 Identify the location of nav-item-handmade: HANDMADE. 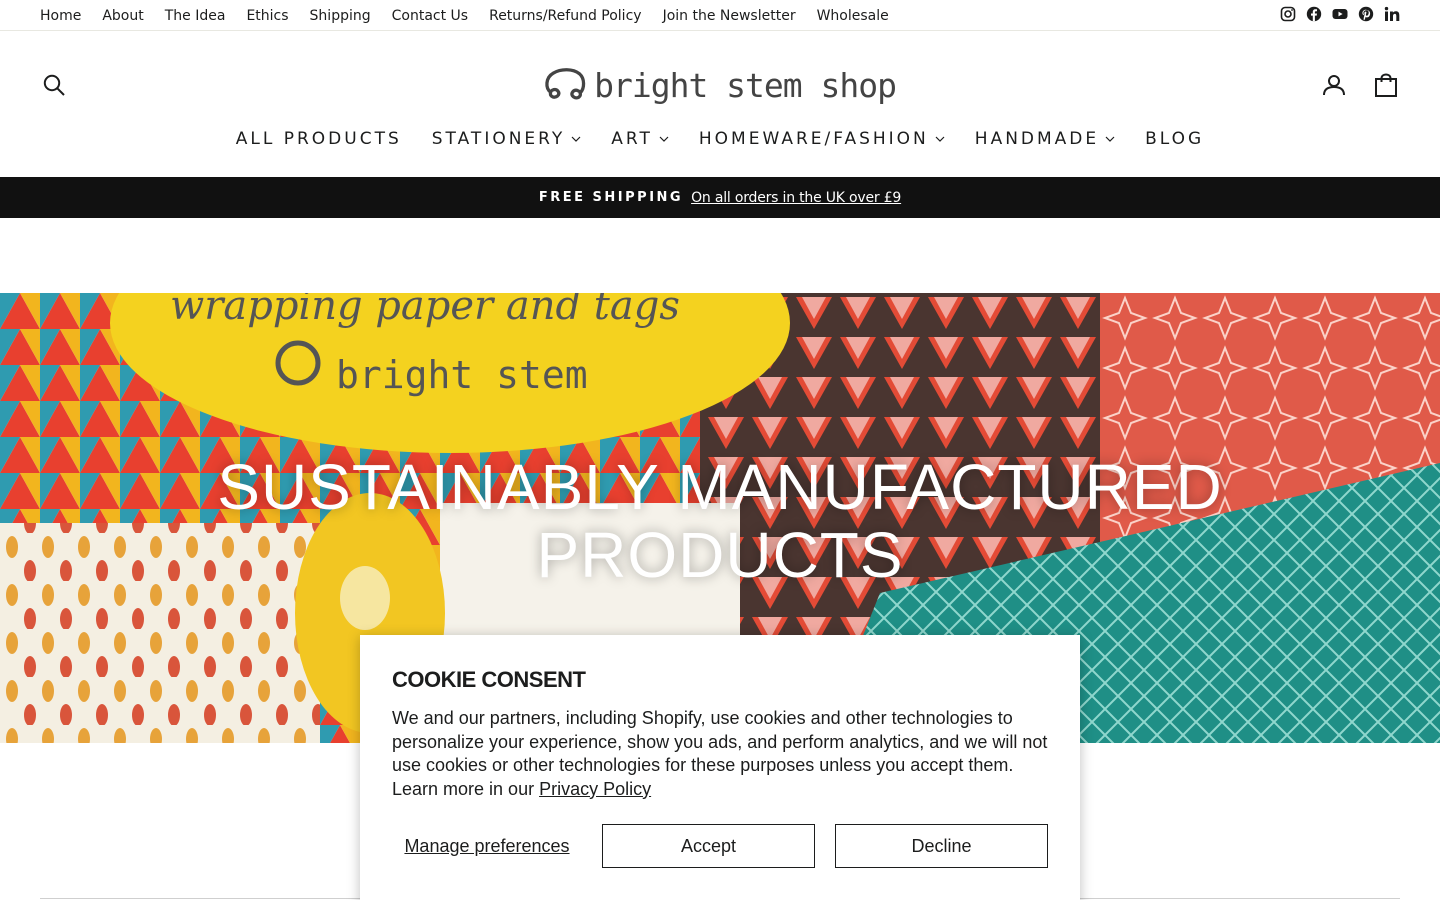
(1045, 139).